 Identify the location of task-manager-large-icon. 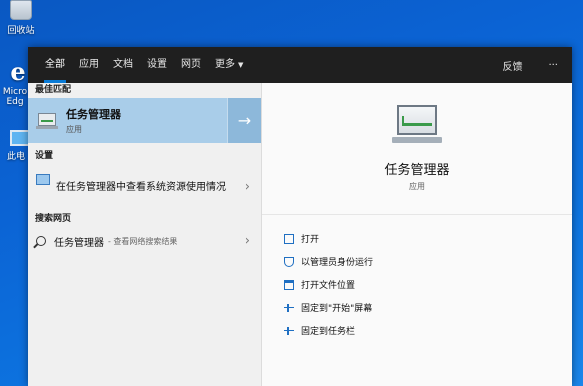
(417, 125).